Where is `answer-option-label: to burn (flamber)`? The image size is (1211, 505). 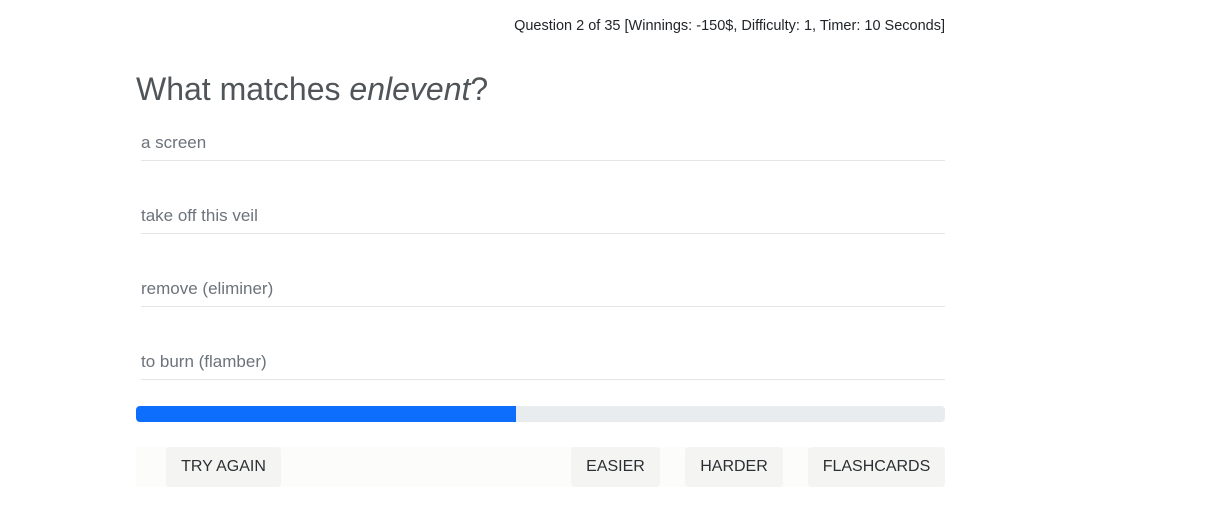
answer-option-label: to burn (flamber) is located at coordinates (204, 361).